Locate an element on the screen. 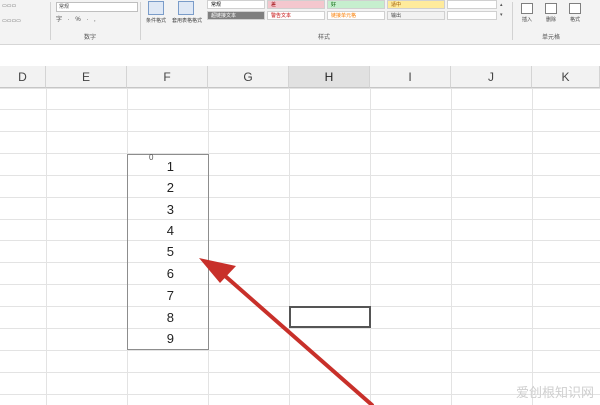  annotation-arrow-icon is located at coordinates (286, 331).